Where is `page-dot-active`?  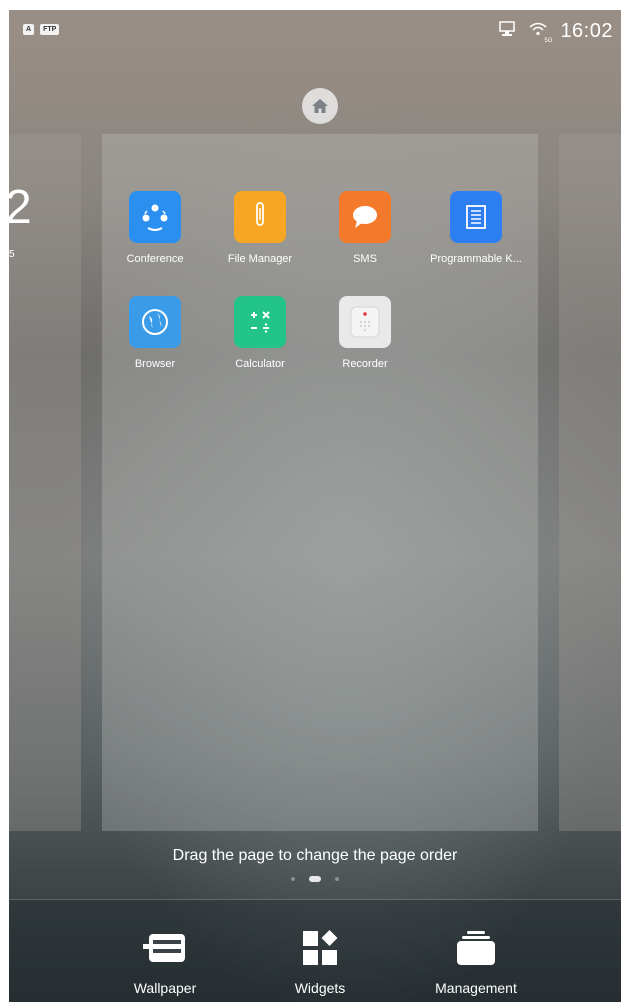
page-dot-active is located at coordinates (315, 879).